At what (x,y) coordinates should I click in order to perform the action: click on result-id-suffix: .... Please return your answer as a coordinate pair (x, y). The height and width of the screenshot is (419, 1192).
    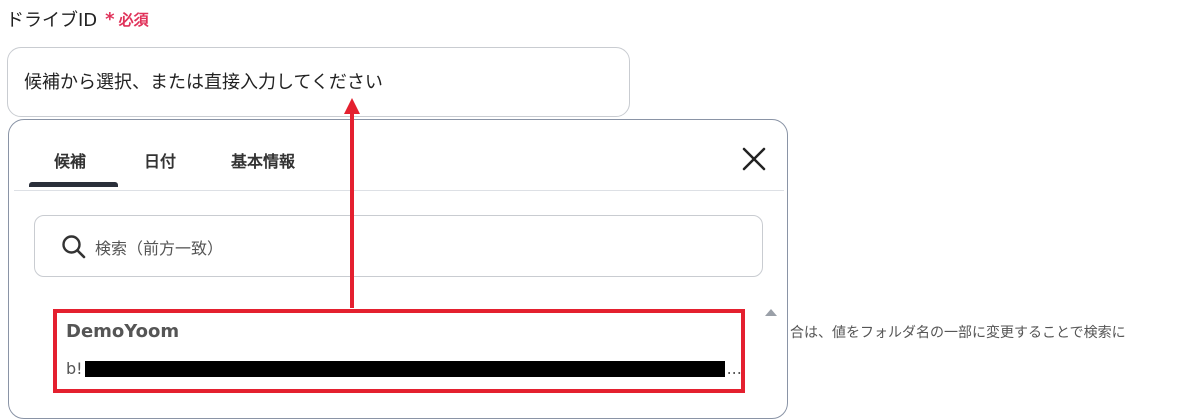
    Looking at the image, I should click on (734, 368).